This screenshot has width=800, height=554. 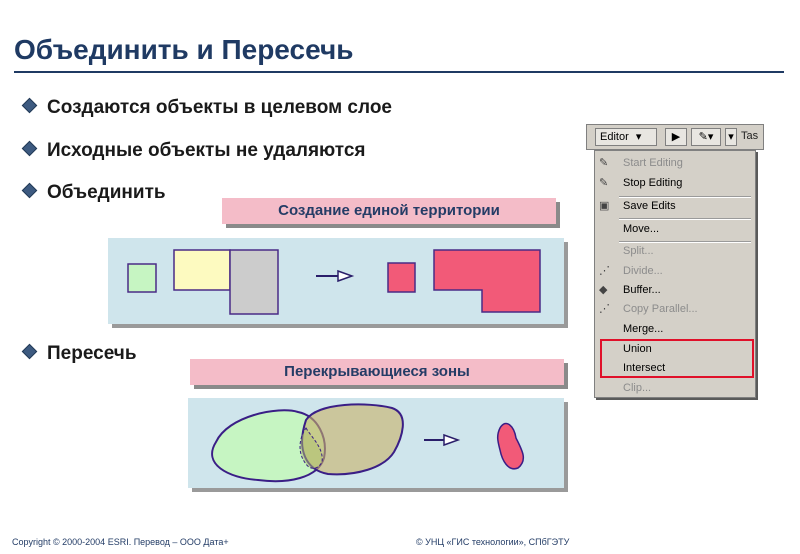 I want to click on intersect-diagram, so click(x=368, y=443).